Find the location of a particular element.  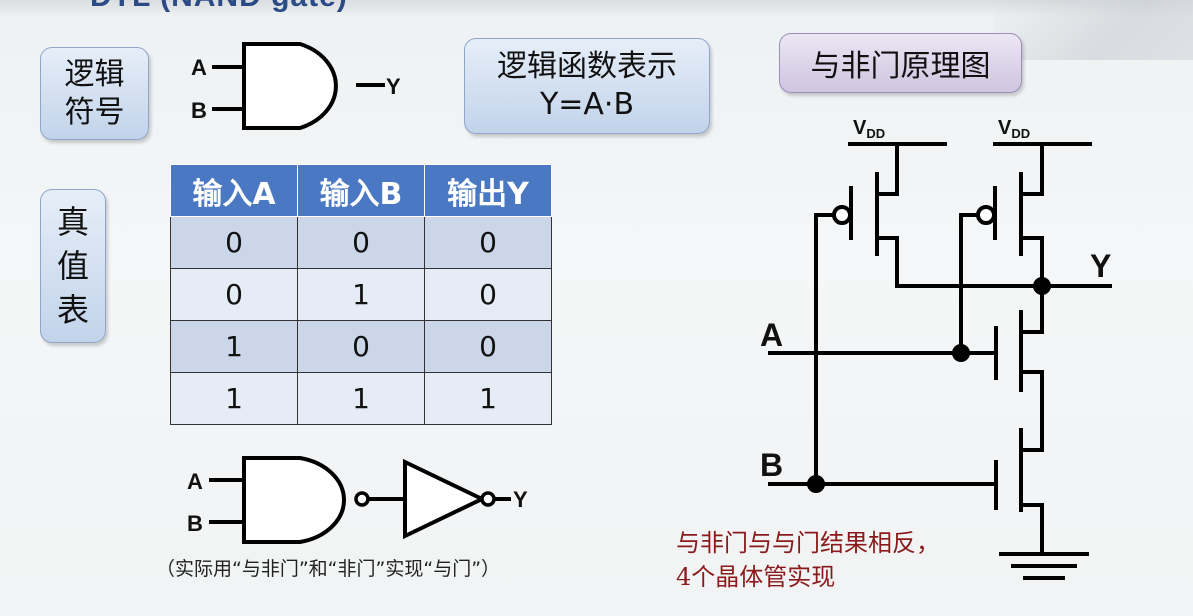

vdd-right-label: VDD is located at coordinates (1014, 129).